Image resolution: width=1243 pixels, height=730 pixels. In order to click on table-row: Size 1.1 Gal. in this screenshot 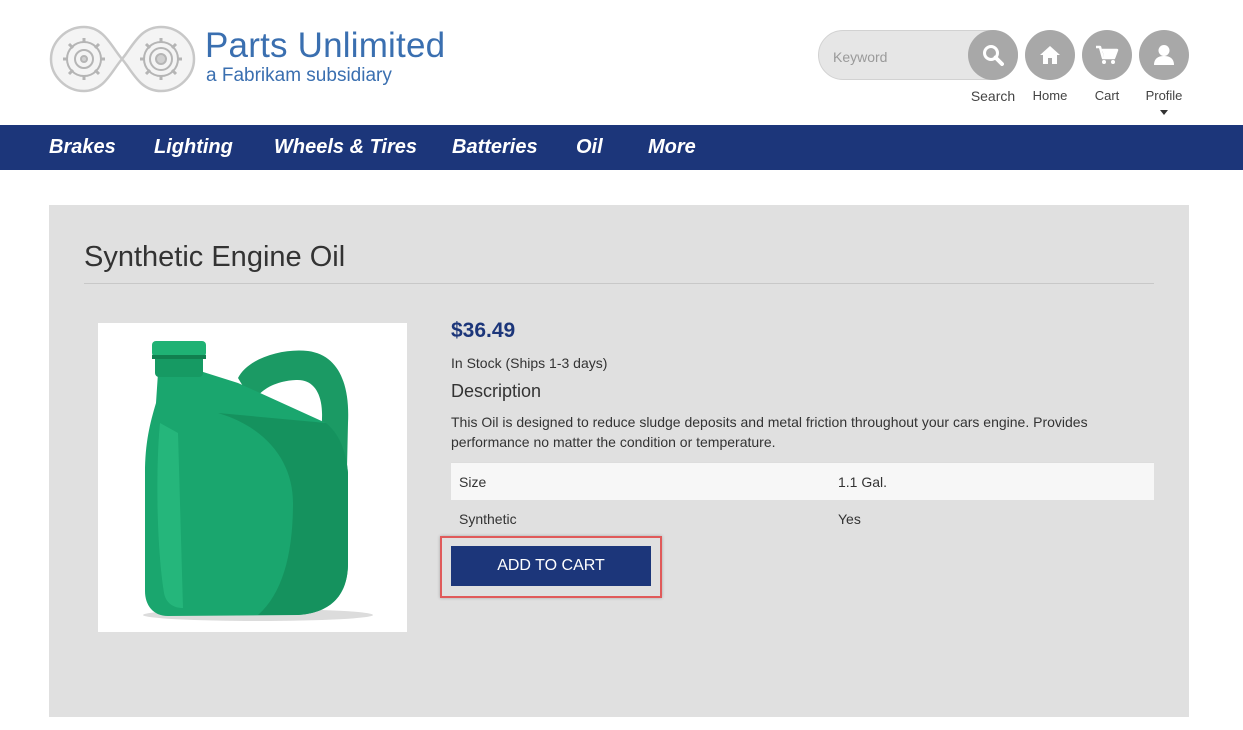, I will do `click(802, 481)`.